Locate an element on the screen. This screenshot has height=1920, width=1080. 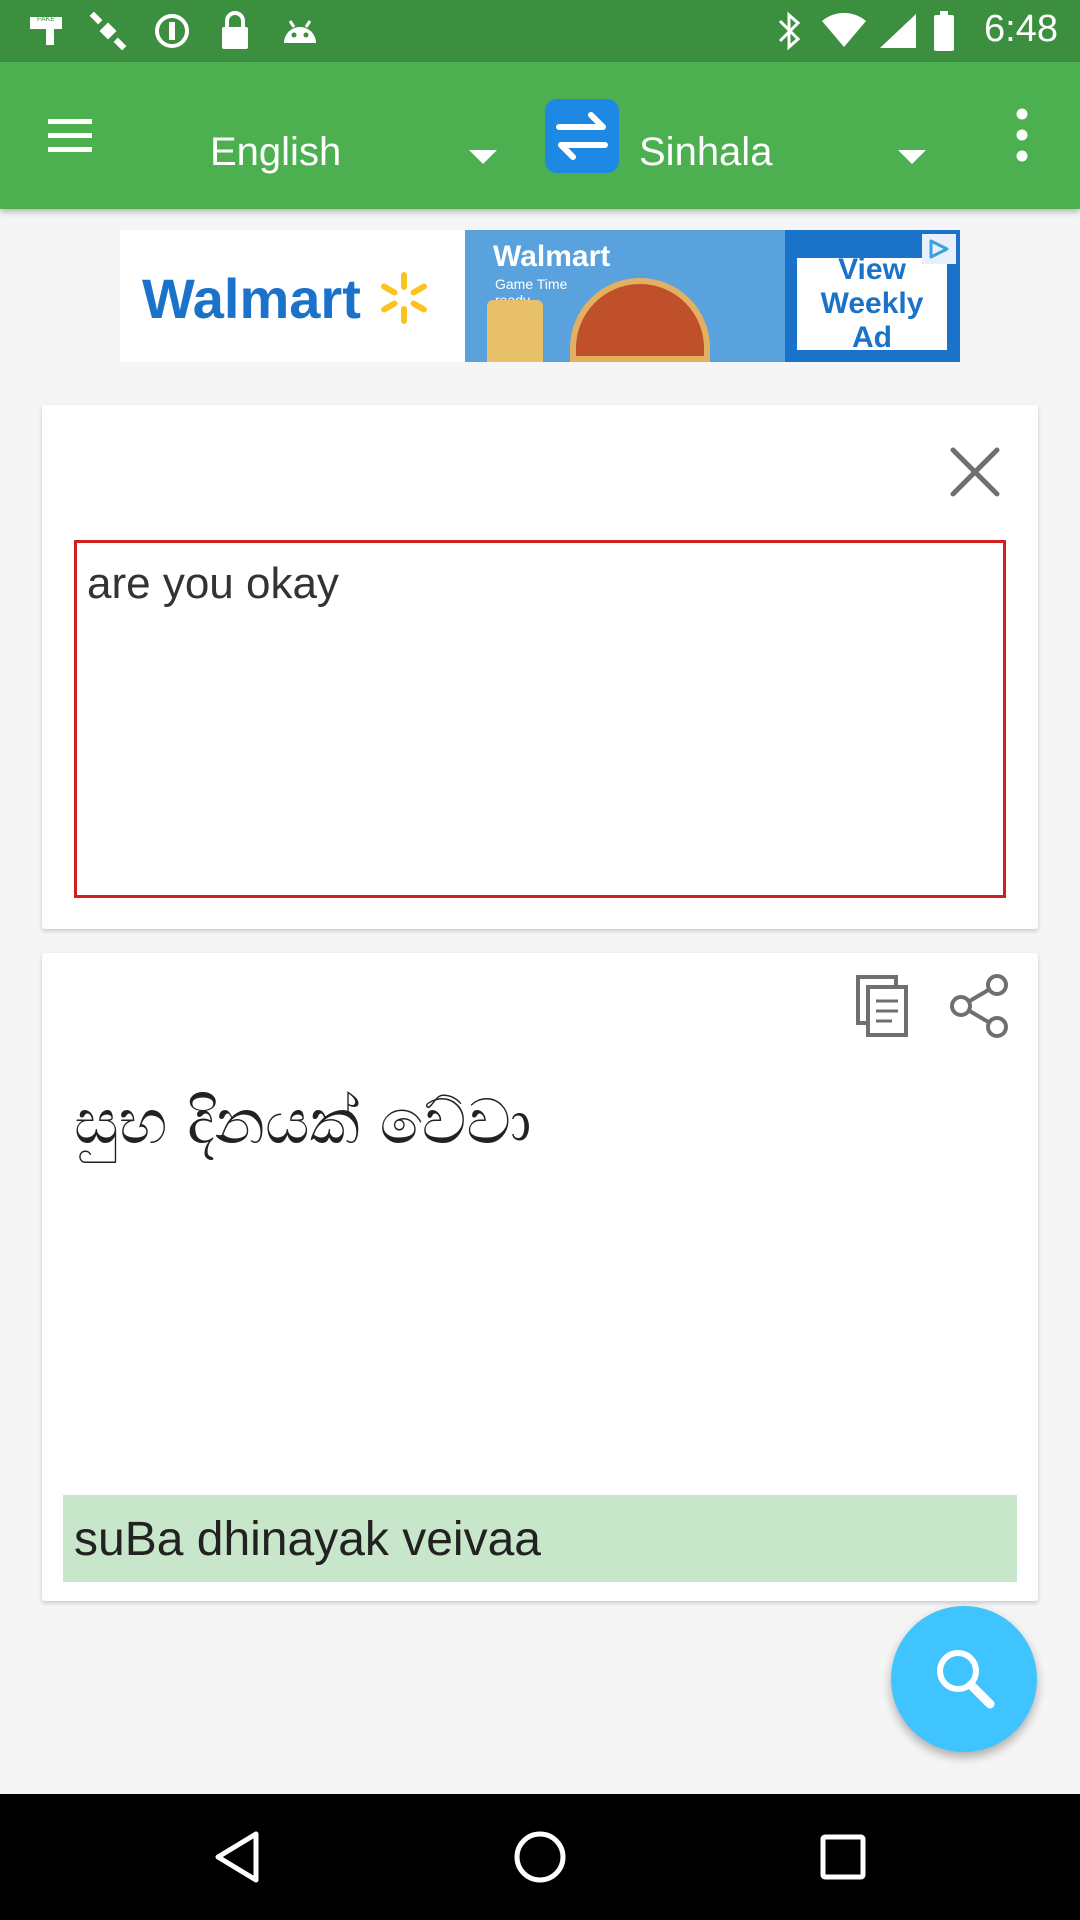
transliteration-bar: suBa dhinayak veivaa is located at coordinates (540, 1538).